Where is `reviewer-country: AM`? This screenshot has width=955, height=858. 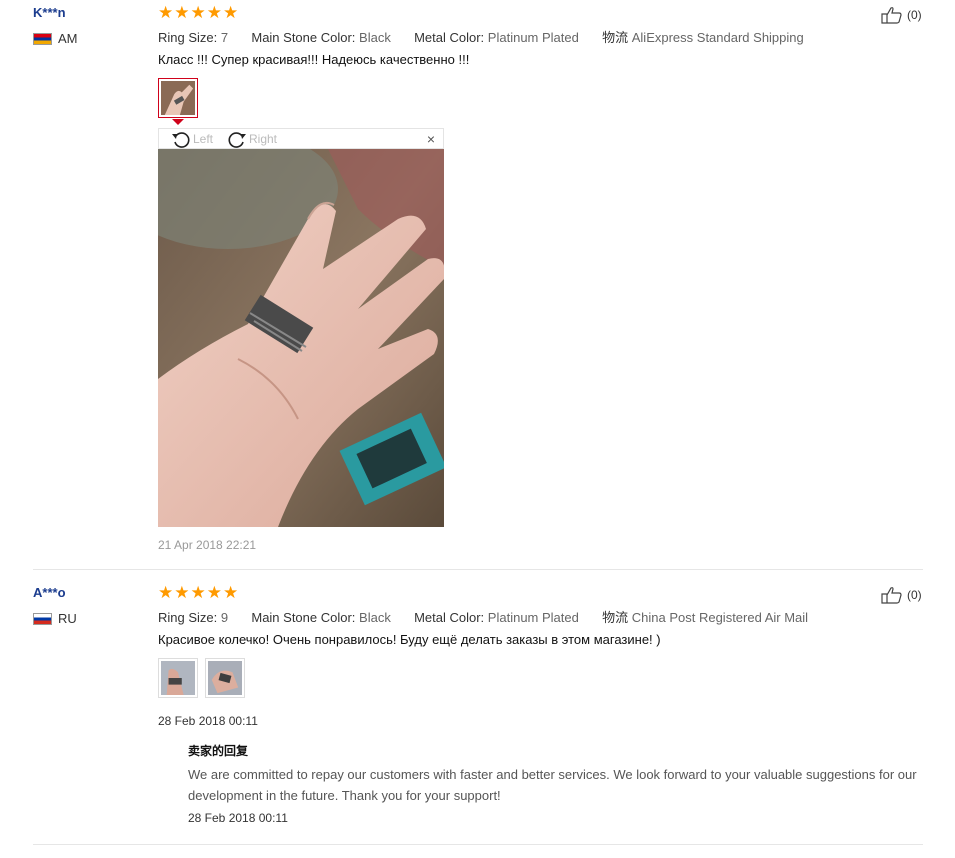
reviewer-country: AM is located at coordinates (55, 38).